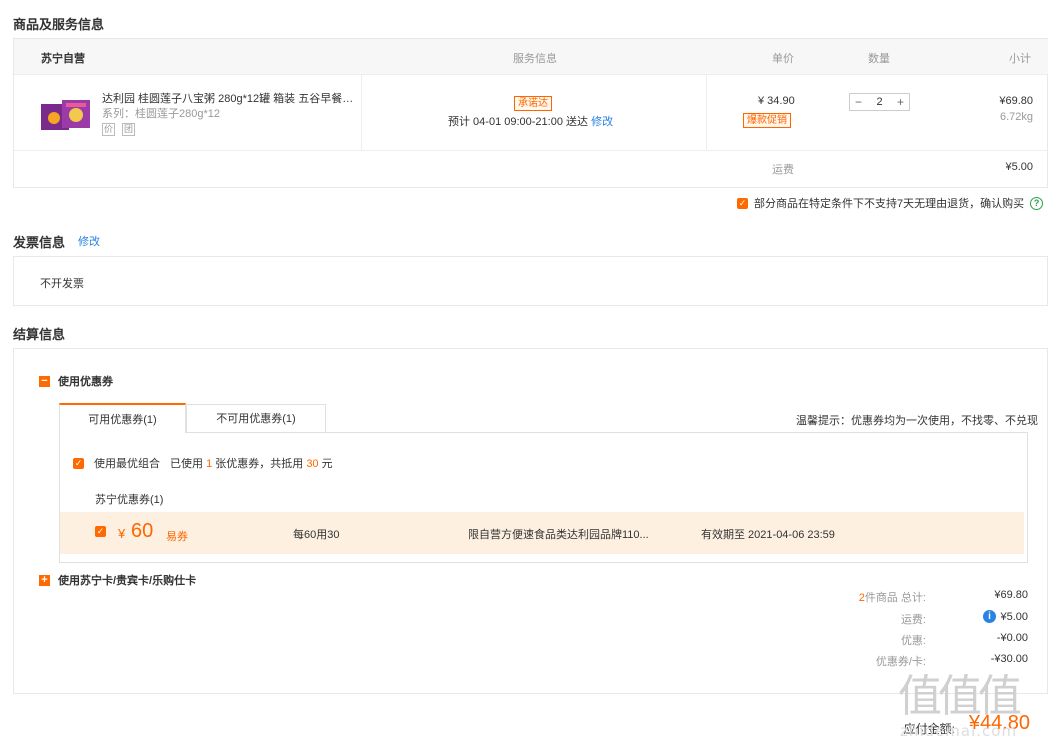  What do you see at coordinates (127, 581) in the screenshot?
I see `card-toggle-label: 使用苏宁卡/贵宾卡/乐购仕卡` at bounding box center [127, 581].